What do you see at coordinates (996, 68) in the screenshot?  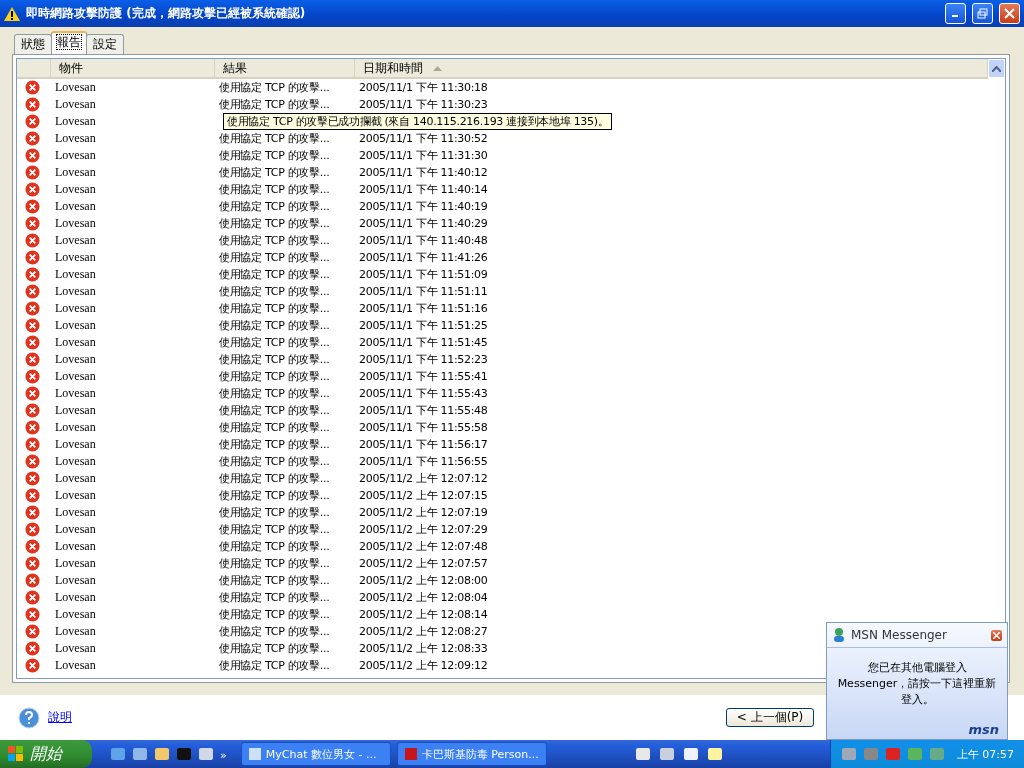 I see `scroll-up-button` at bounding box center [996, 68].